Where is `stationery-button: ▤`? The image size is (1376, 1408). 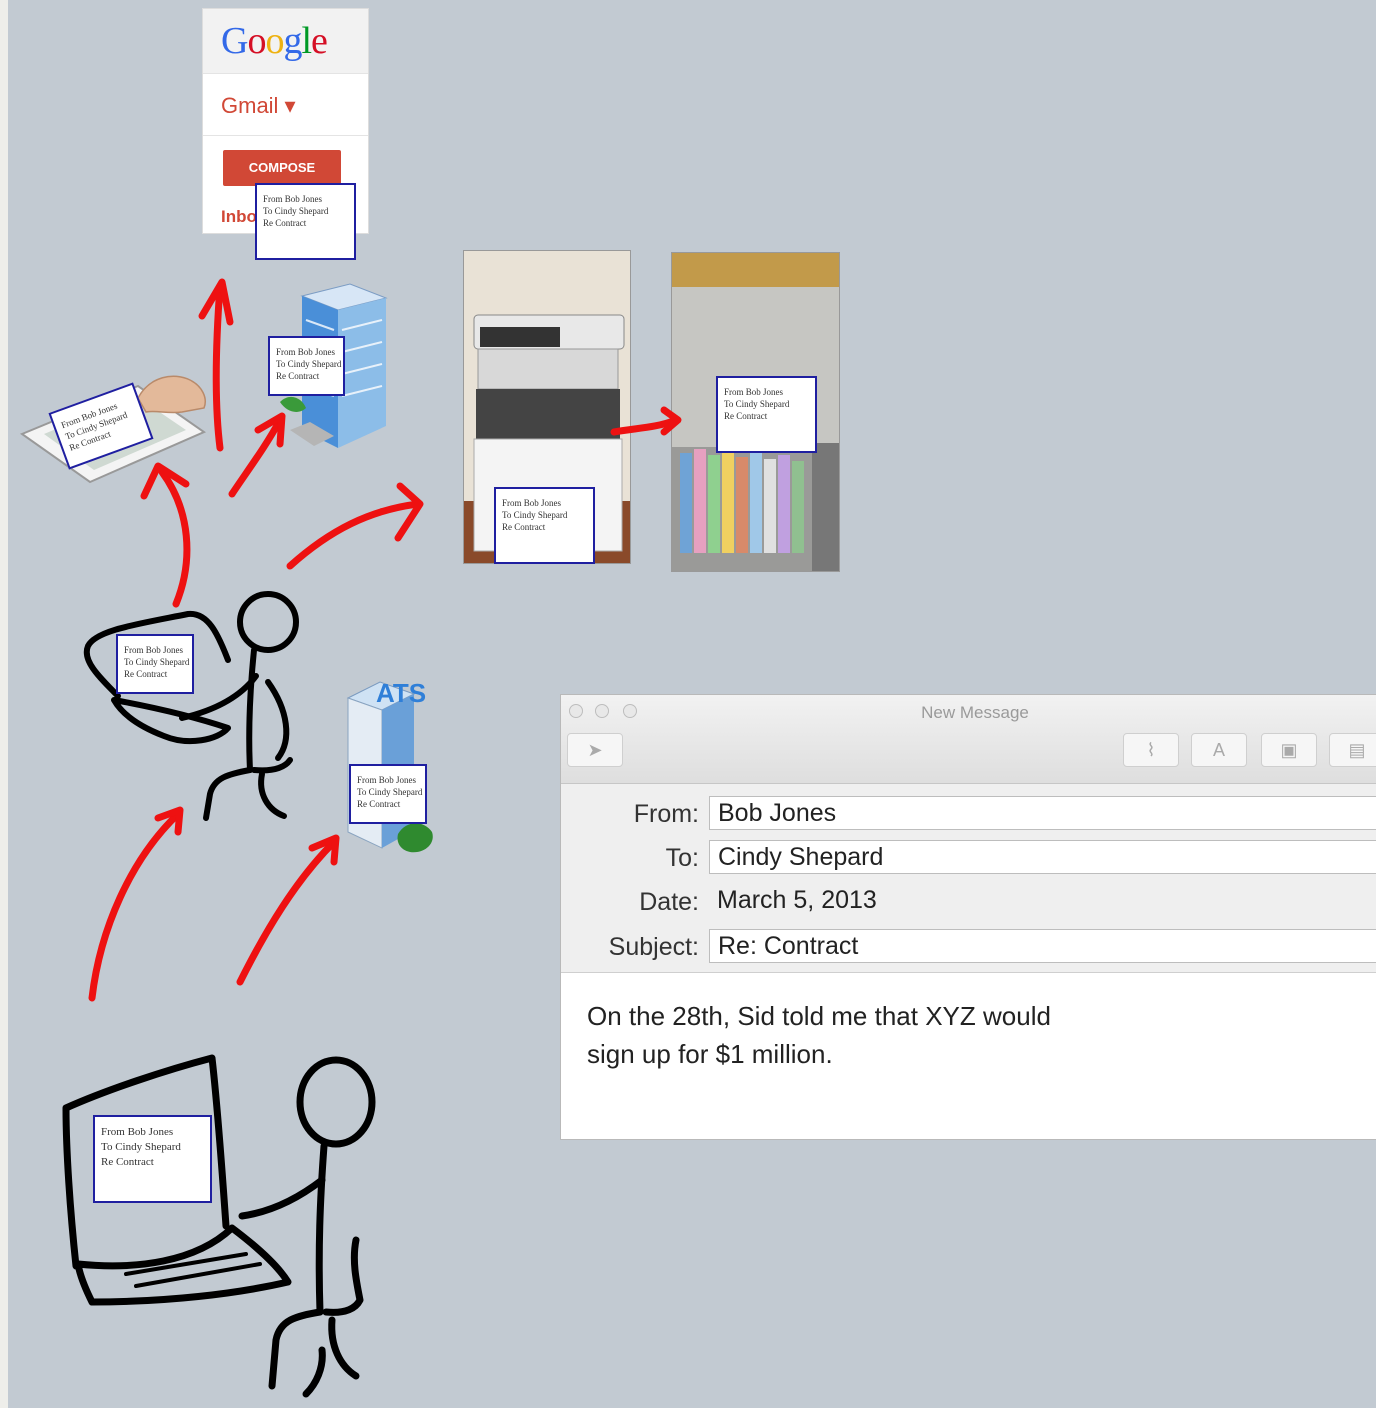
stationery-button: ▤ is located at coordinates (1352, 750).